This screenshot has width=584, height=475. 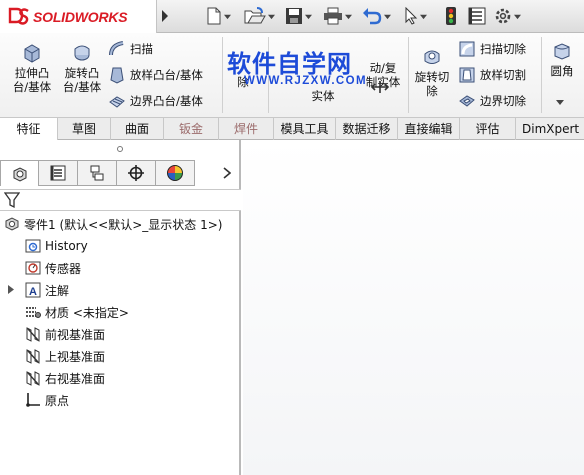 I want to click on tab-feature-manager, so click(x=19, y=173).